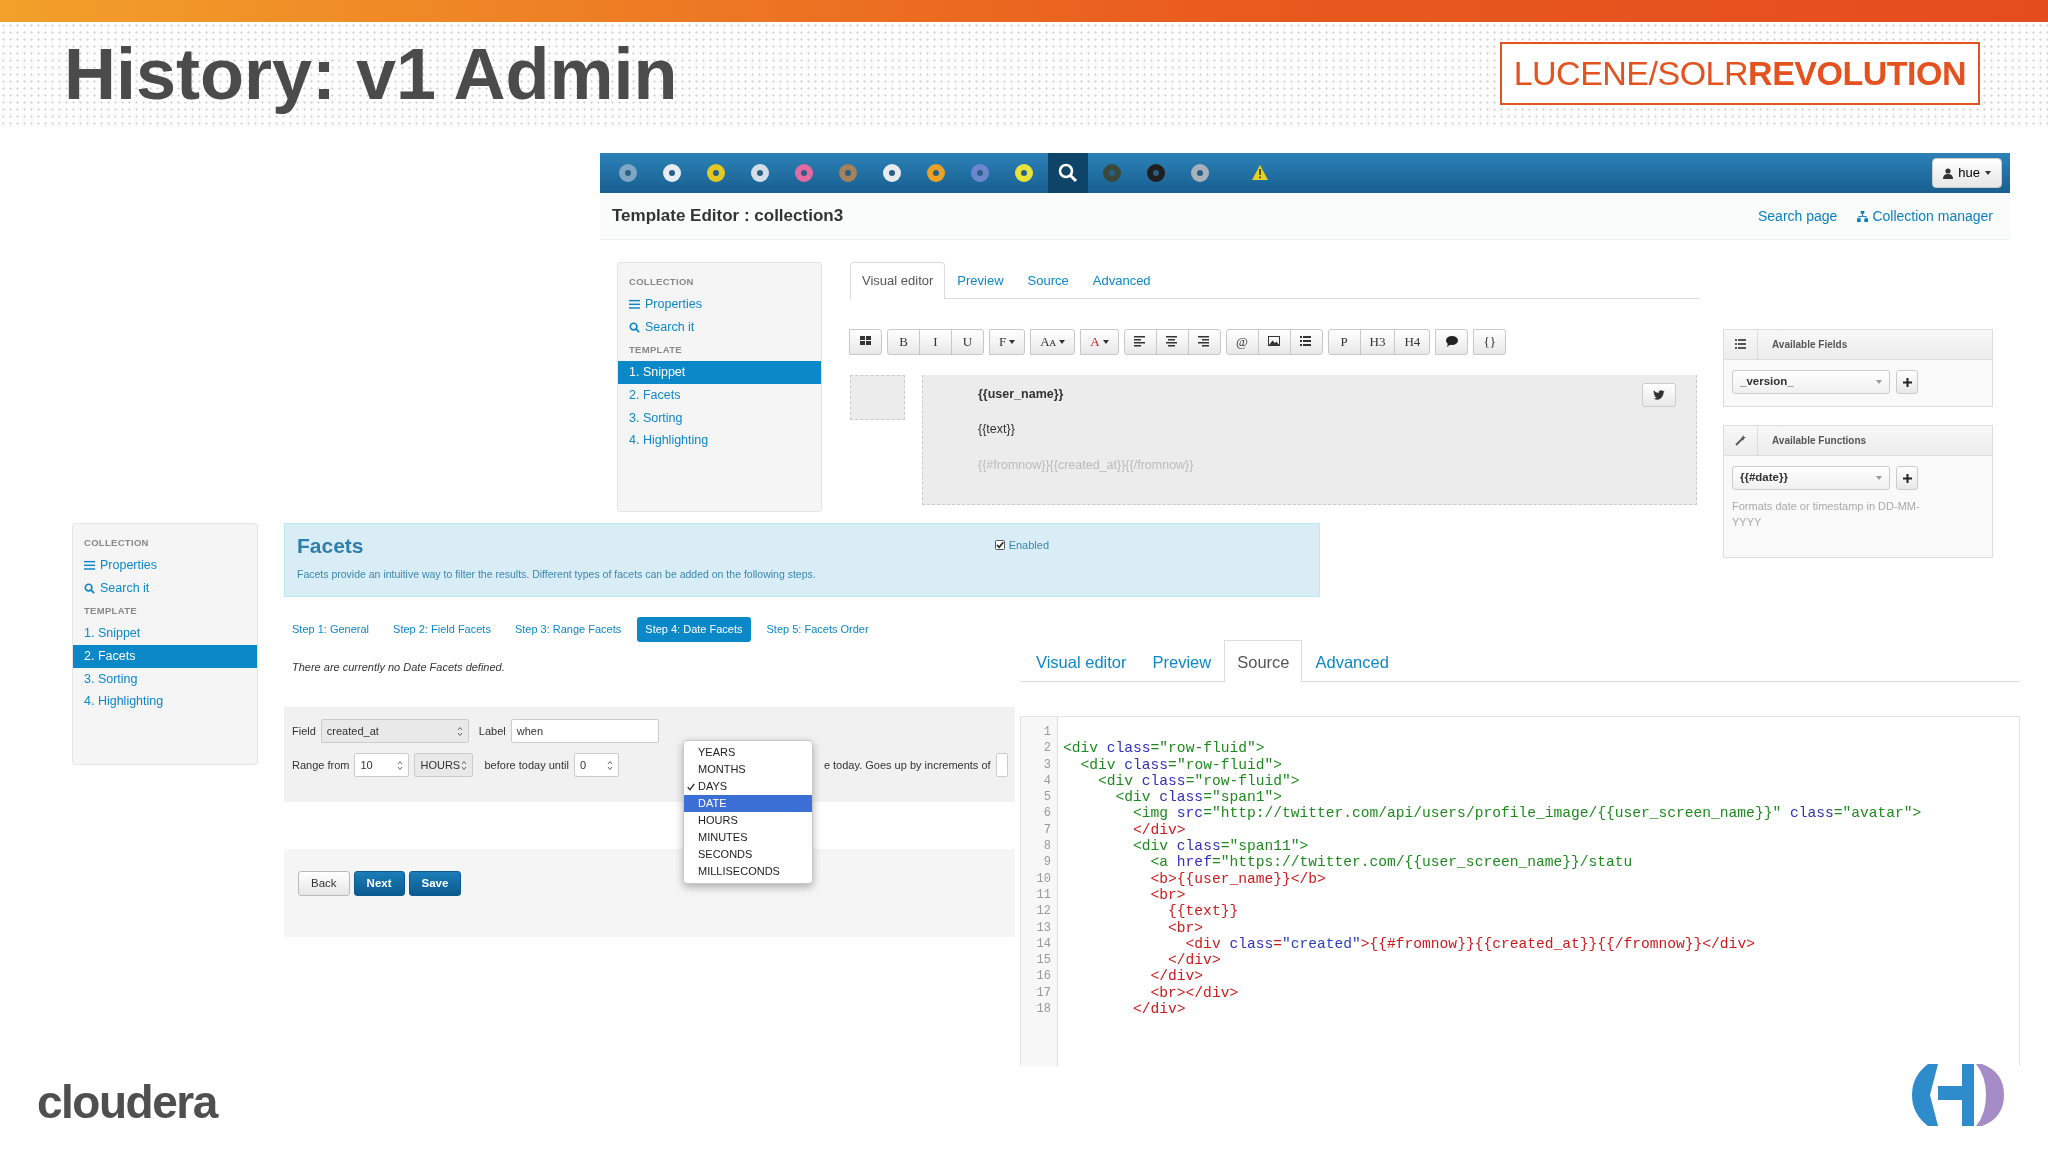 The height and width of the screenshot is (1152, 2048). I want to click on toolbar-button: B, so click(903, 341).